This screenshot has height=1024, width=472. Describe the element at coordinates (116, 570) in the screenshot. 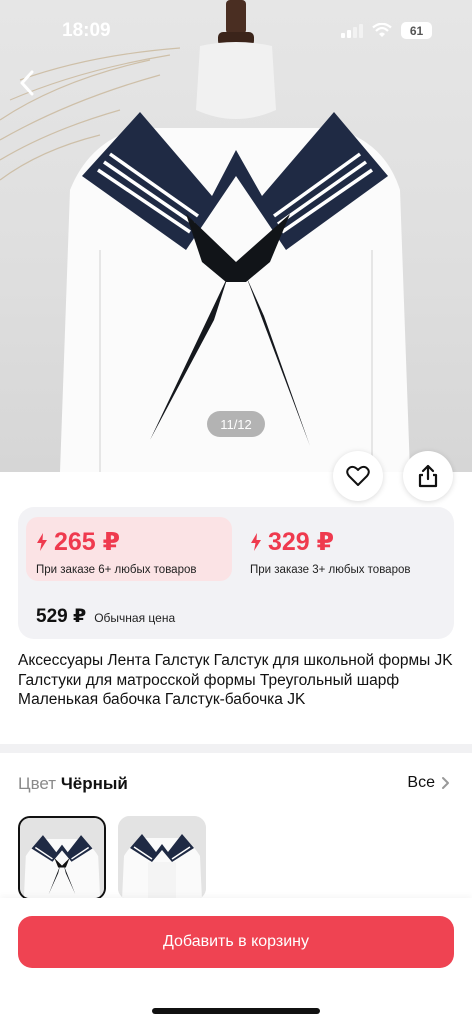

I see `tier1-condition: При заказе 6+ любых товаров` at that location.